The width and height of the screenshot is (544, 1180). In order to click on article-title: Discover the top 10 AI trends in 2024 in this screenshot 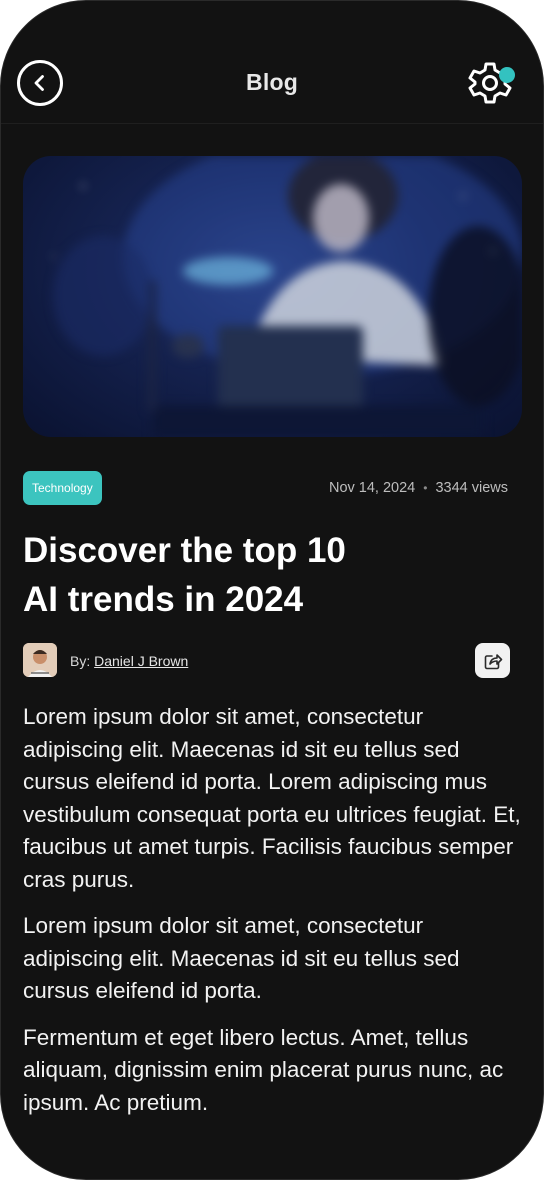, I will do `click(263, 575)`.